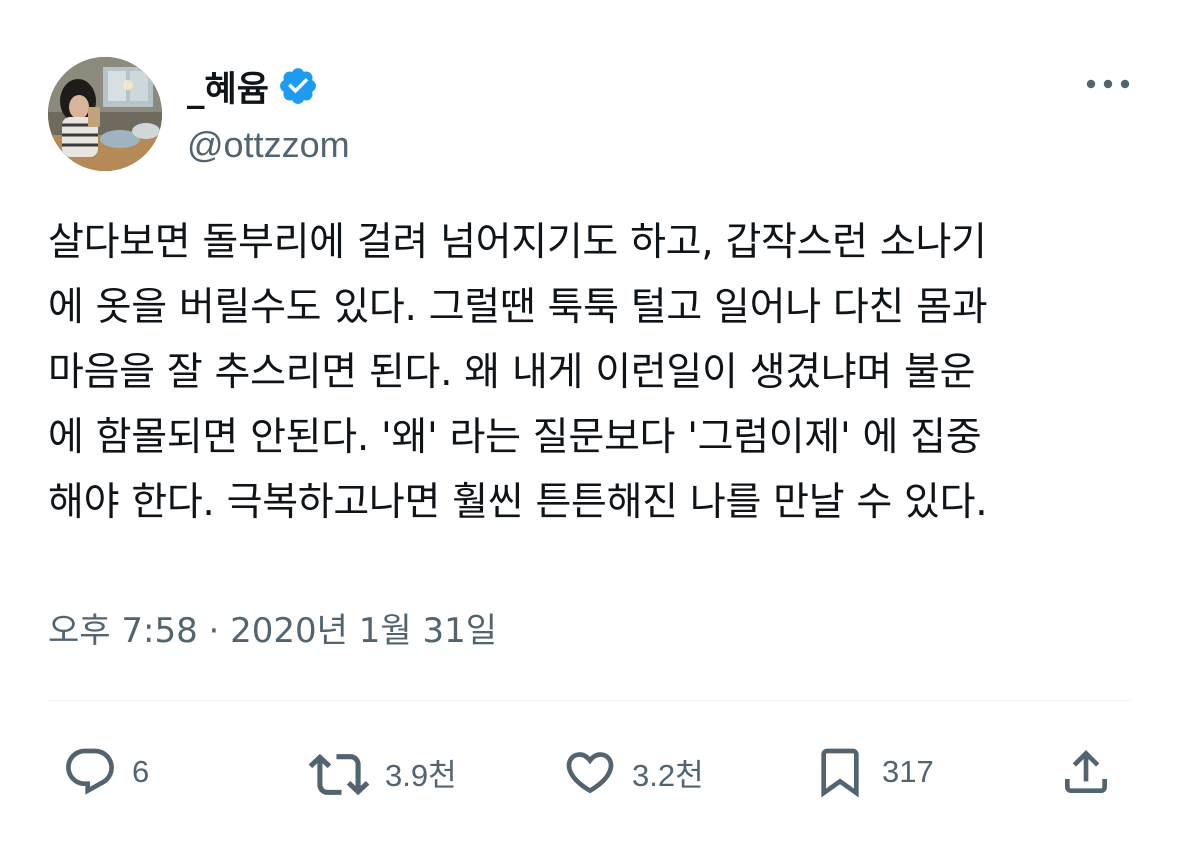 The width and height of the screenshot is (1179, 842). I want to click on timestamp: 오후 7:58 · 2020년 1월 31일, so click(272, 627).